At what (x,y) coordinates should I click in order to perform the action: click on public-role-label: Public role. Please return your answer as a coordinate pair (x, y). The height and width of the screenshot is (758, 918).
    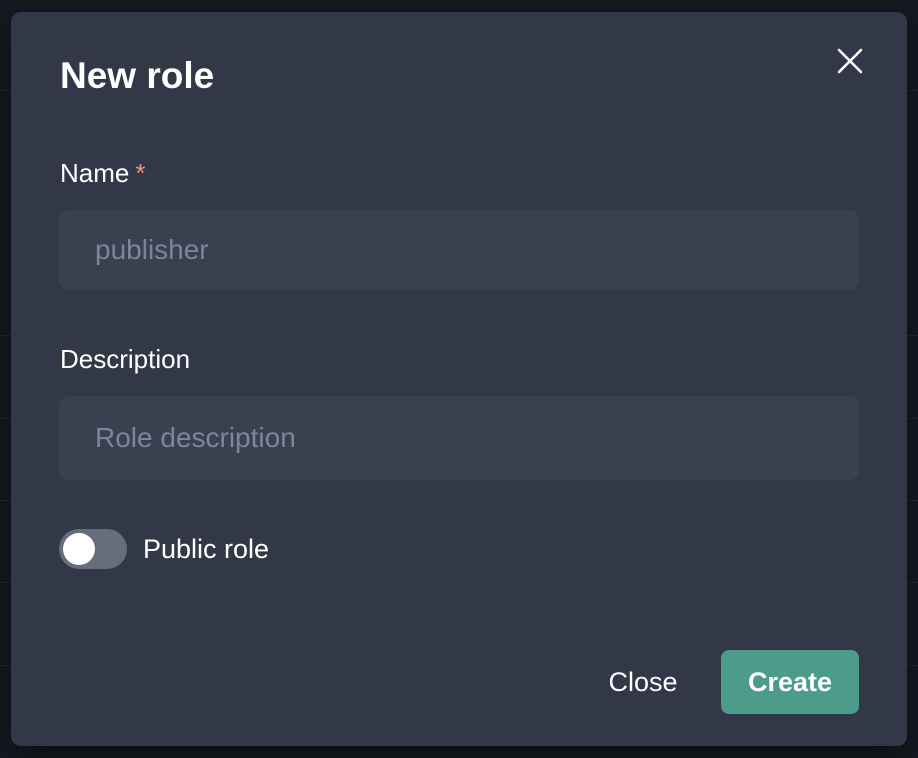
    Looking at the image, I should click on (206, 549).